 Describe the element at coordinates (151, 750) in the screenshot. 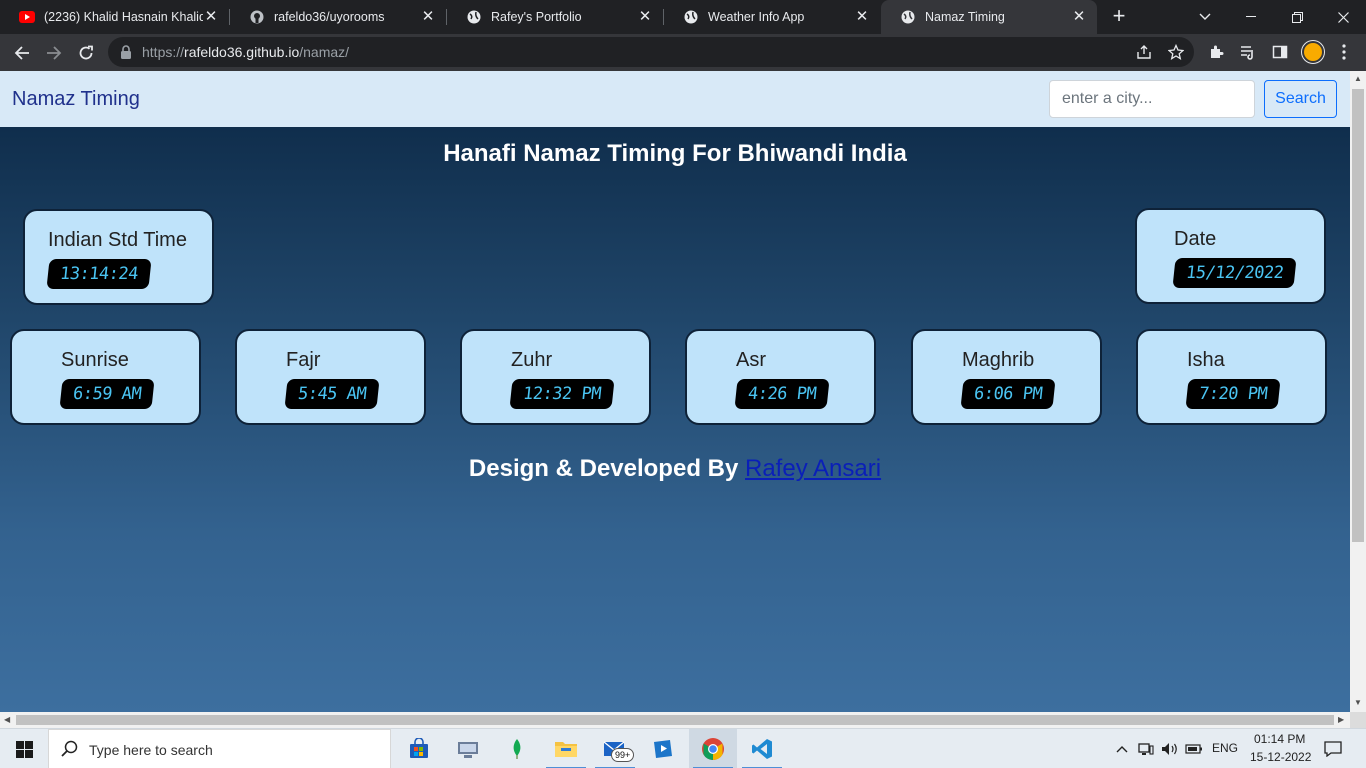

I see `taskbar-search-text: Type here to search` at that location.